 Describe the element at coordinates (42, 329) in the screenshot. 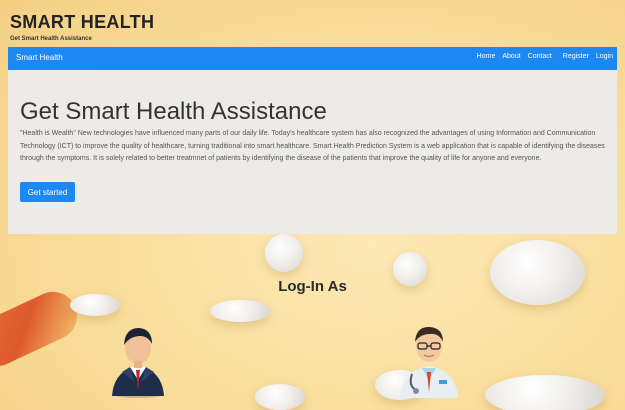

I see `capsule-decoration` at that location.